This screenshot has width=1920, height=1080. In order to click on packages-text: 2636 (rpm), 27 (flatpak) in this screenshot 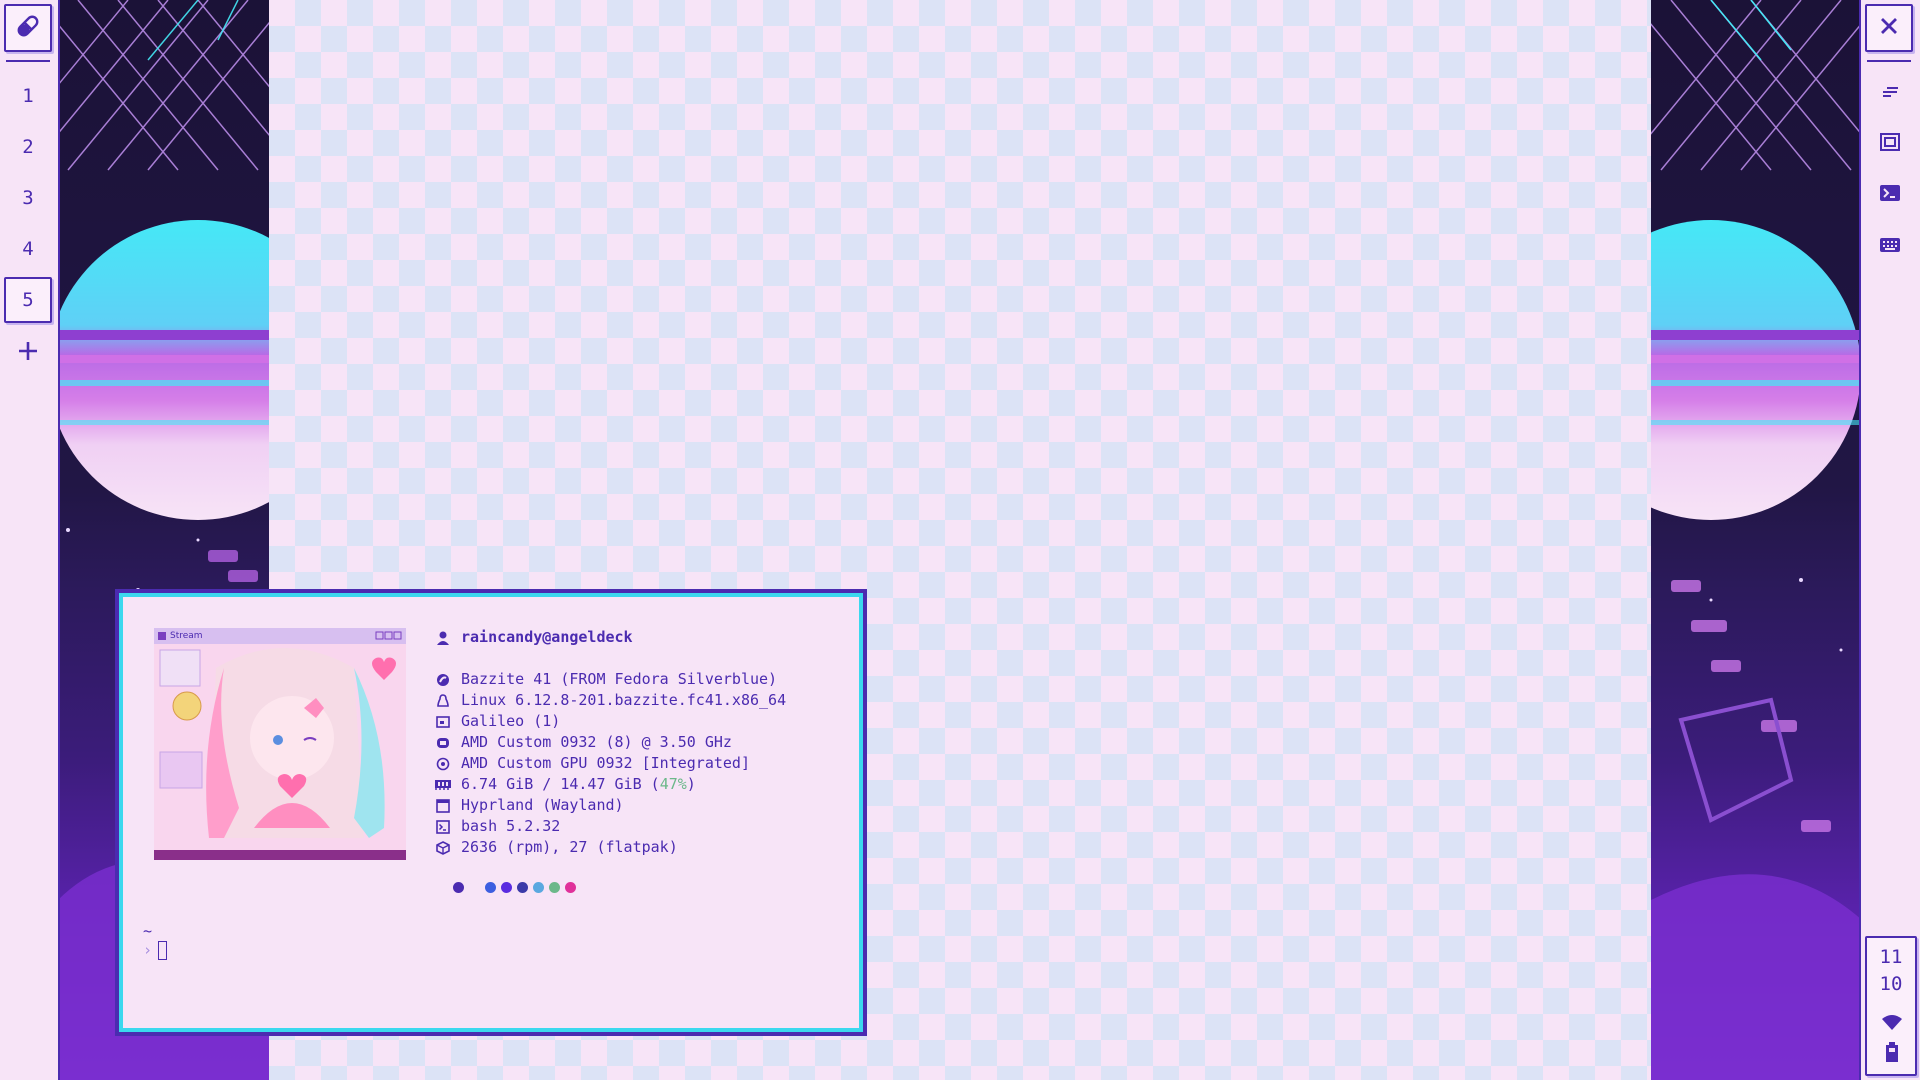, I will do `click(569, 847)`.